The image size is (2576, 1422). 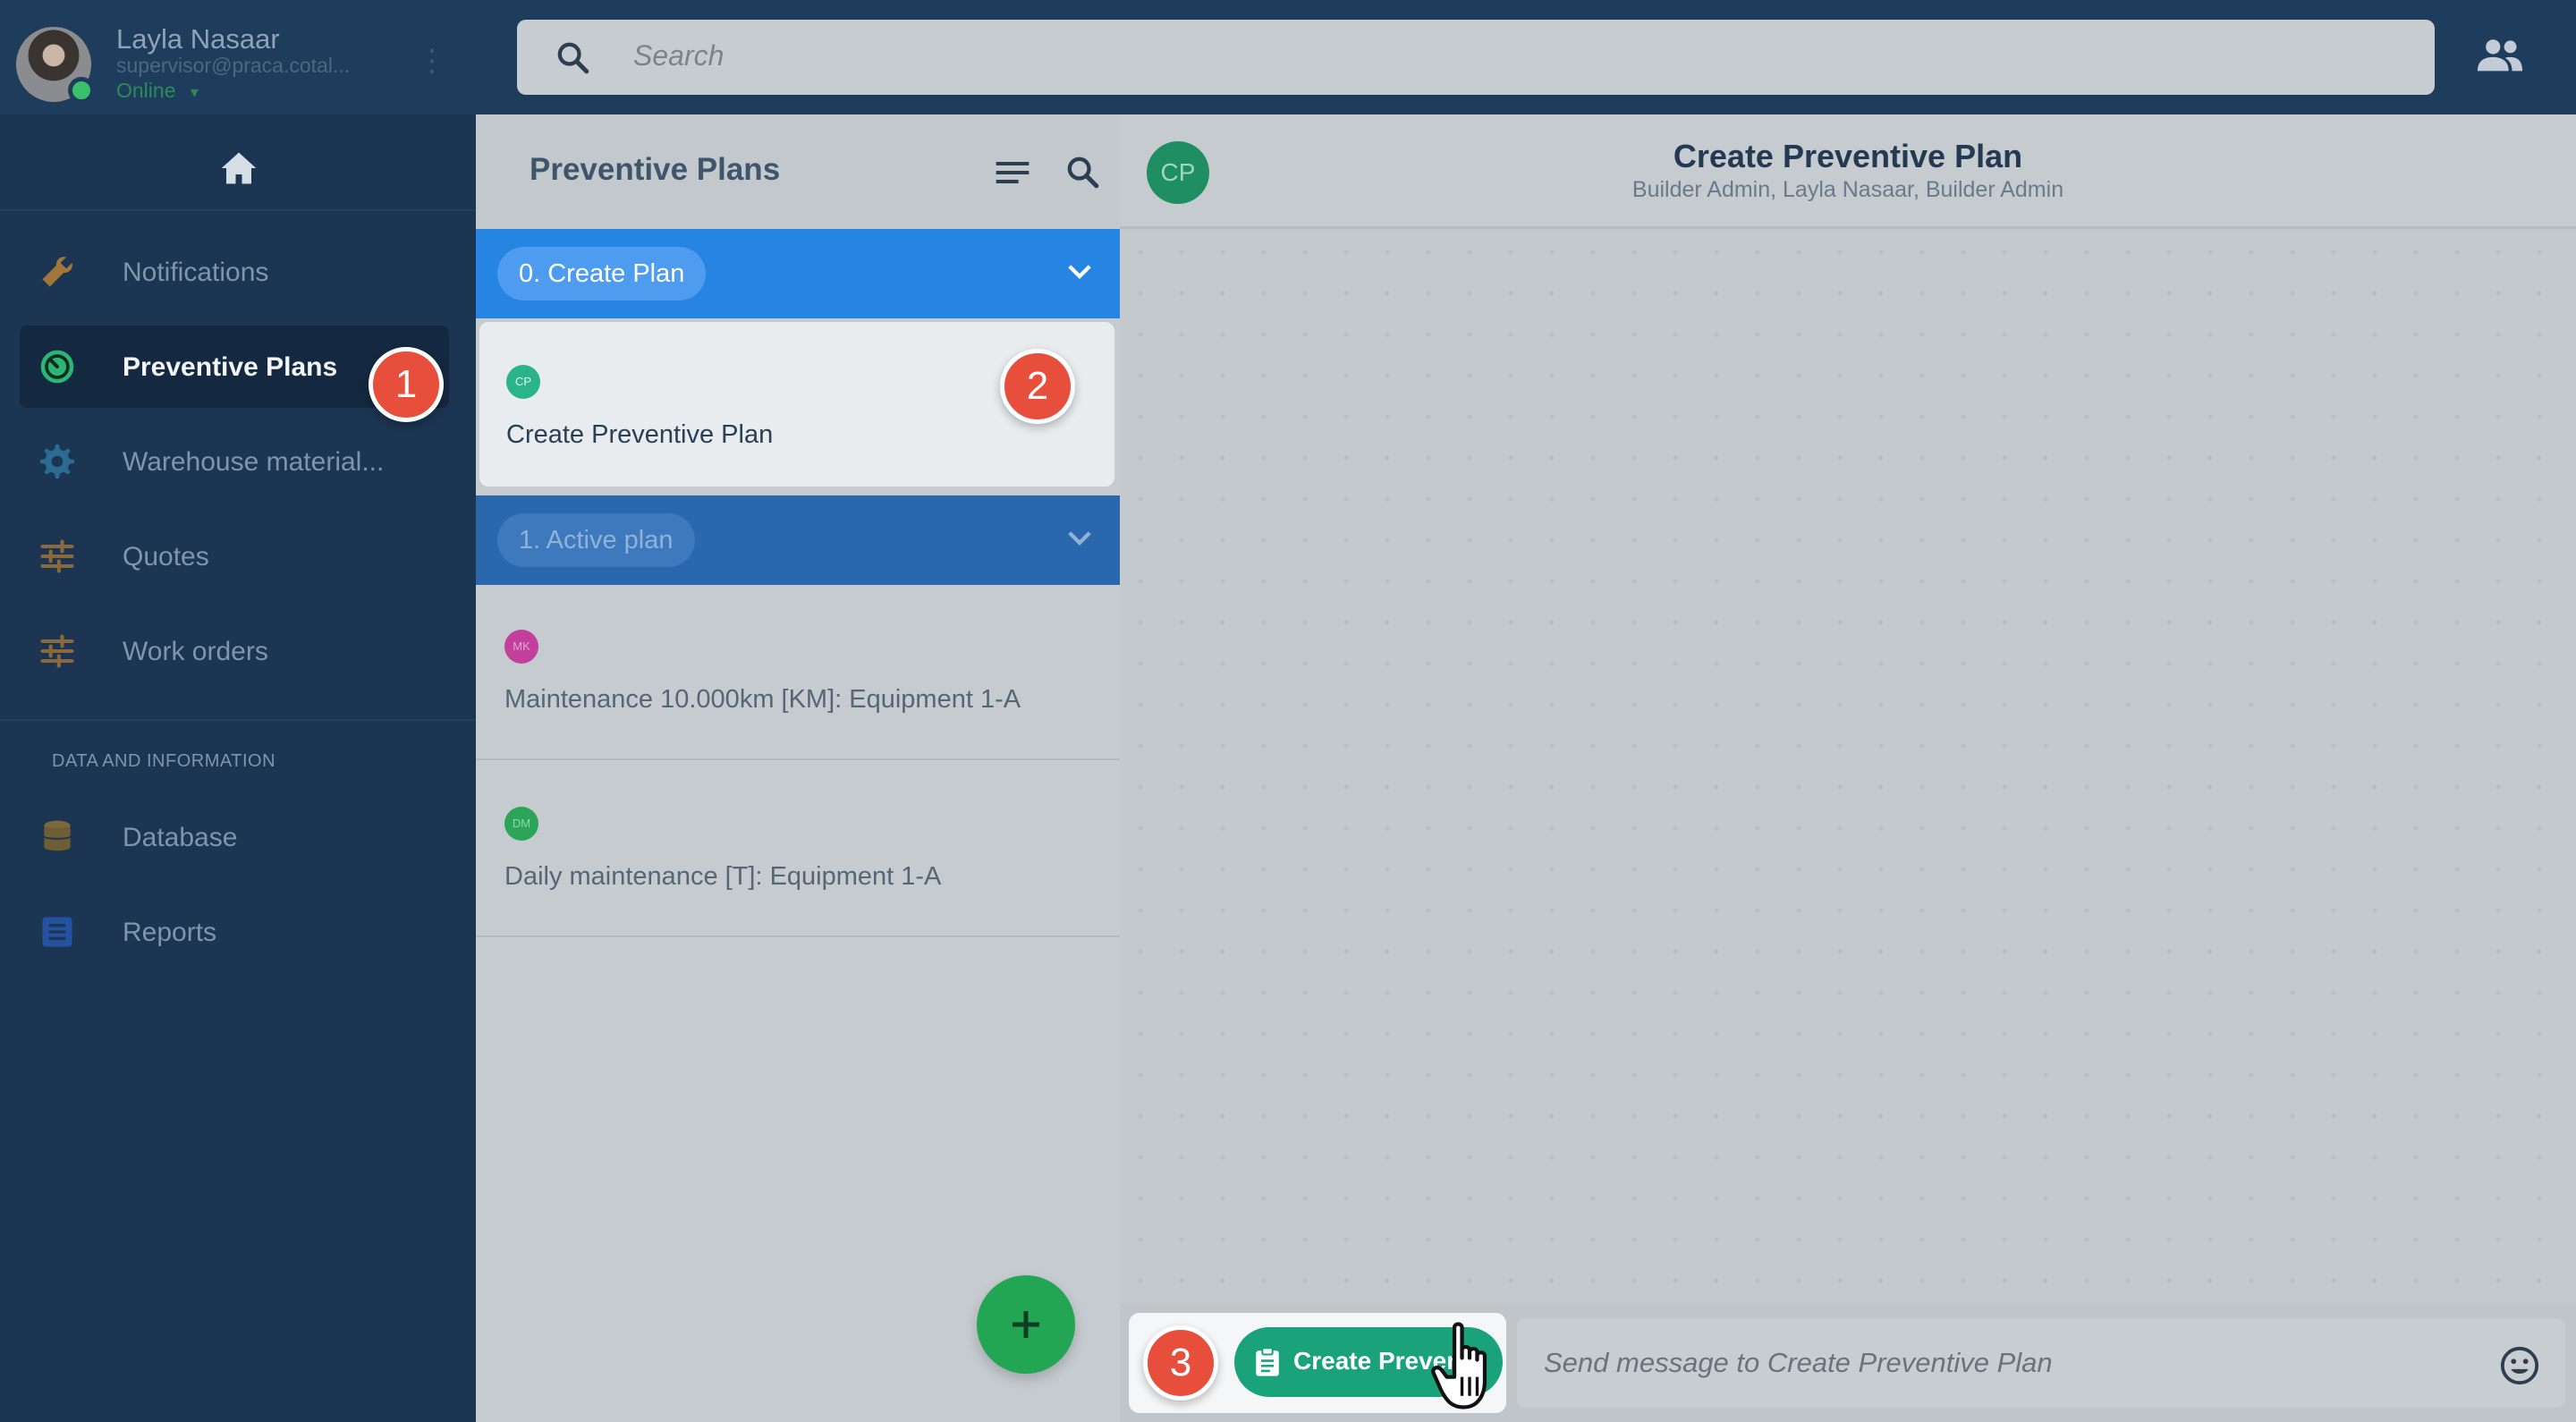 What do you see at coordinates (602, 273) in the screenshot?
I see `group-label: 0. Create Plan` at bounding box center [602, 273].